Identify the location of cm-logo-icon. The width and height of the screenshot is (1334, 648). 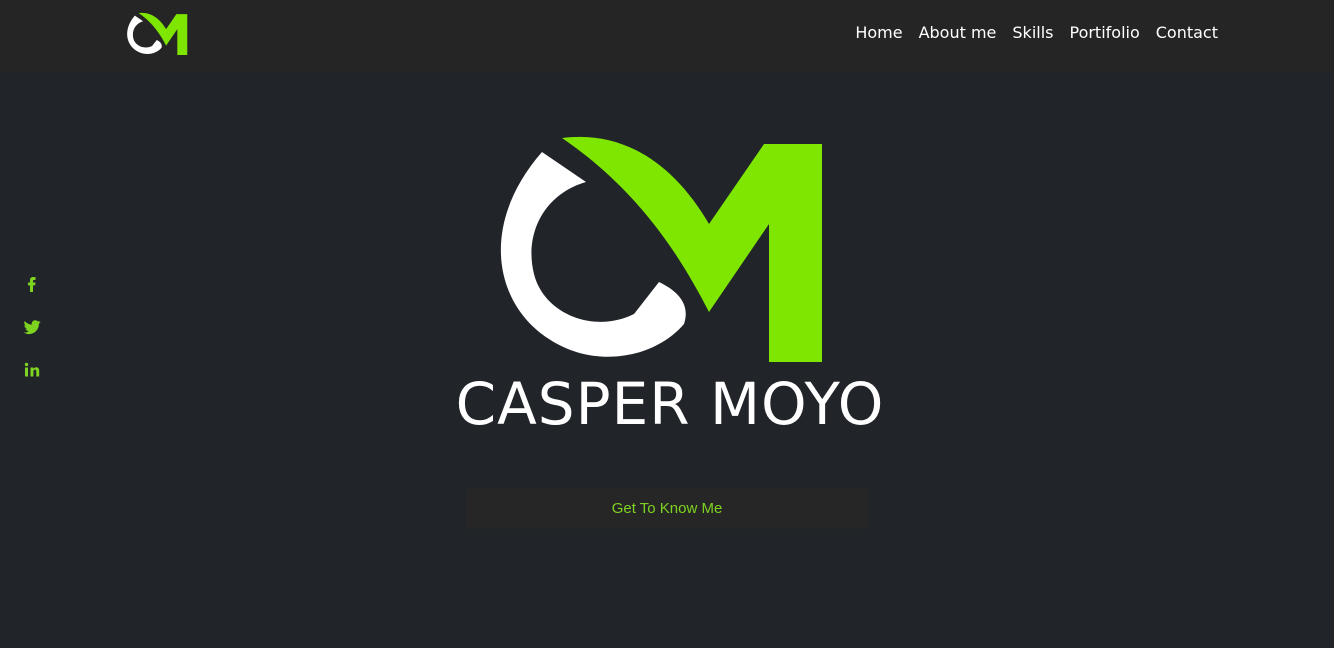
(157, 33).